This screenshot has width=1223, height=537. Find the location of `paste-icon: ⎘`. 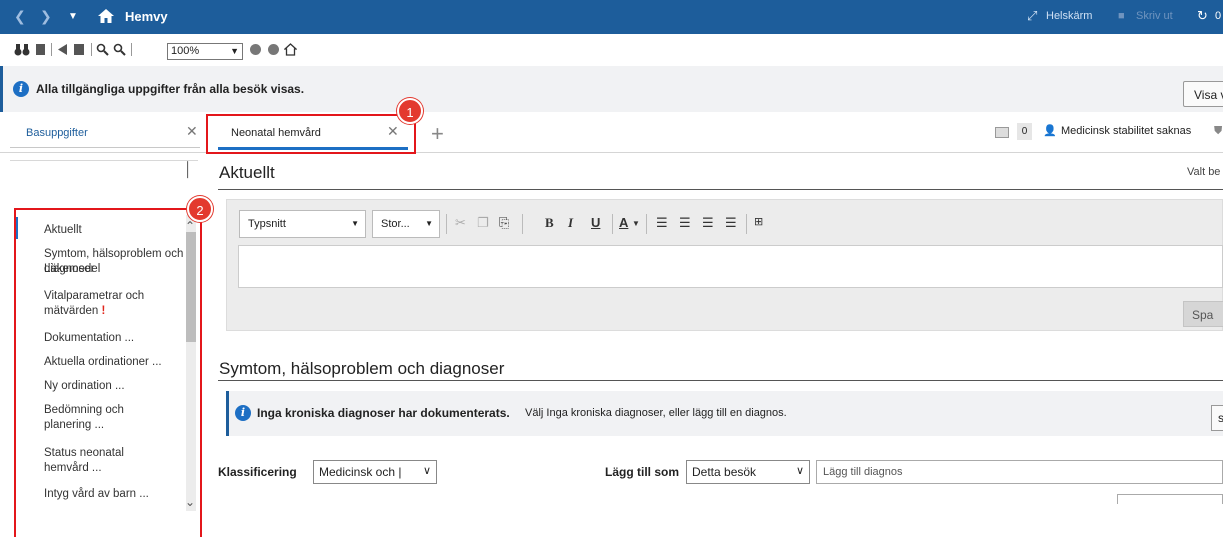

paste-icon: ⎘ is located at coordinates (504, 223).